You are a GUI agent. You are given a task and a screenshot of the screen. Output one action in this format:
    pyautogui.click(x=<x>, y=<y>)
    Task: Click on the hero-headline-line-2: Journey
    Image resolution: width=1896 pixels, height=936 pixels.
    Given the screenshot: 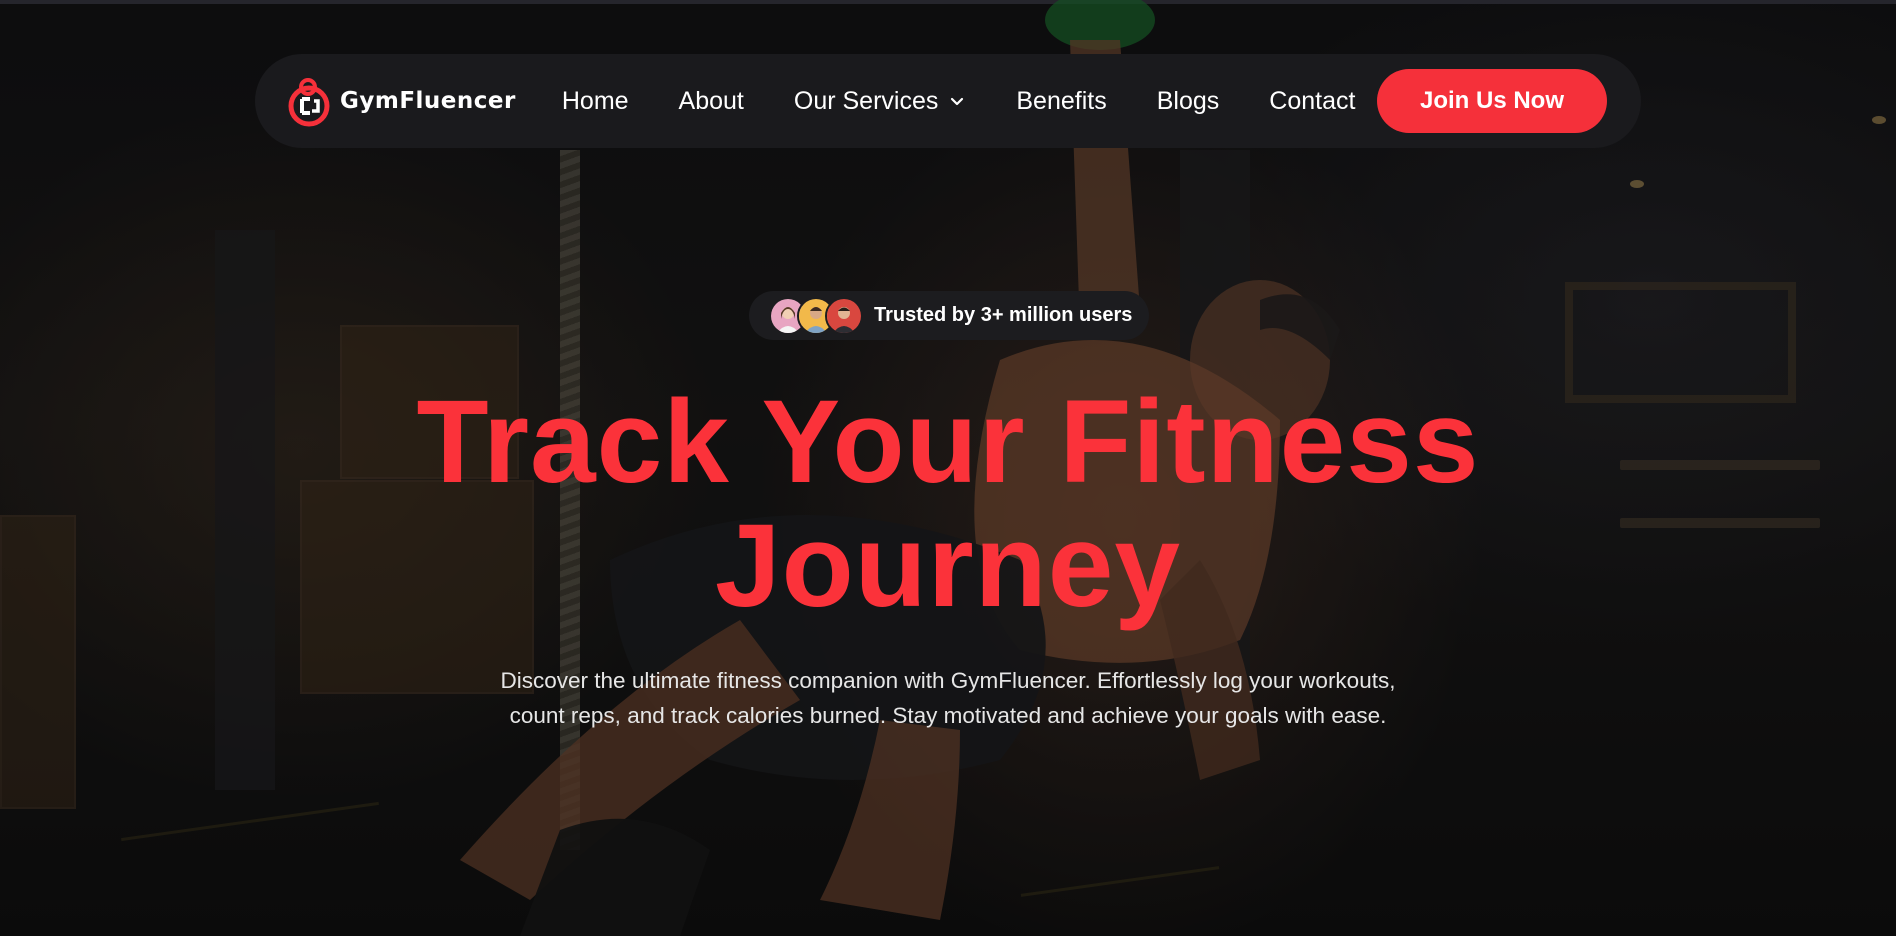 What is the action you would take?
    pyautogui.click(x=948, y=566)
    